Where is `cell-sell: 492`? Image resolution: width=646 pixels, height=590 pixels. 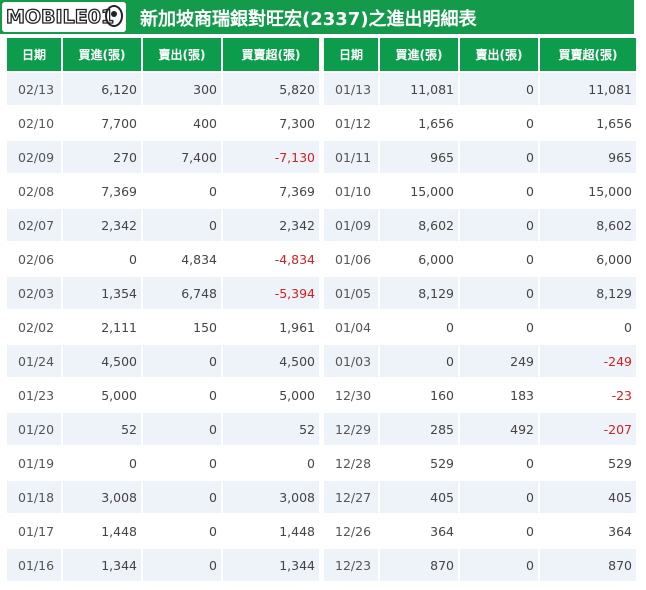
cell-sell: 492 is located at coordinates (500, 428).